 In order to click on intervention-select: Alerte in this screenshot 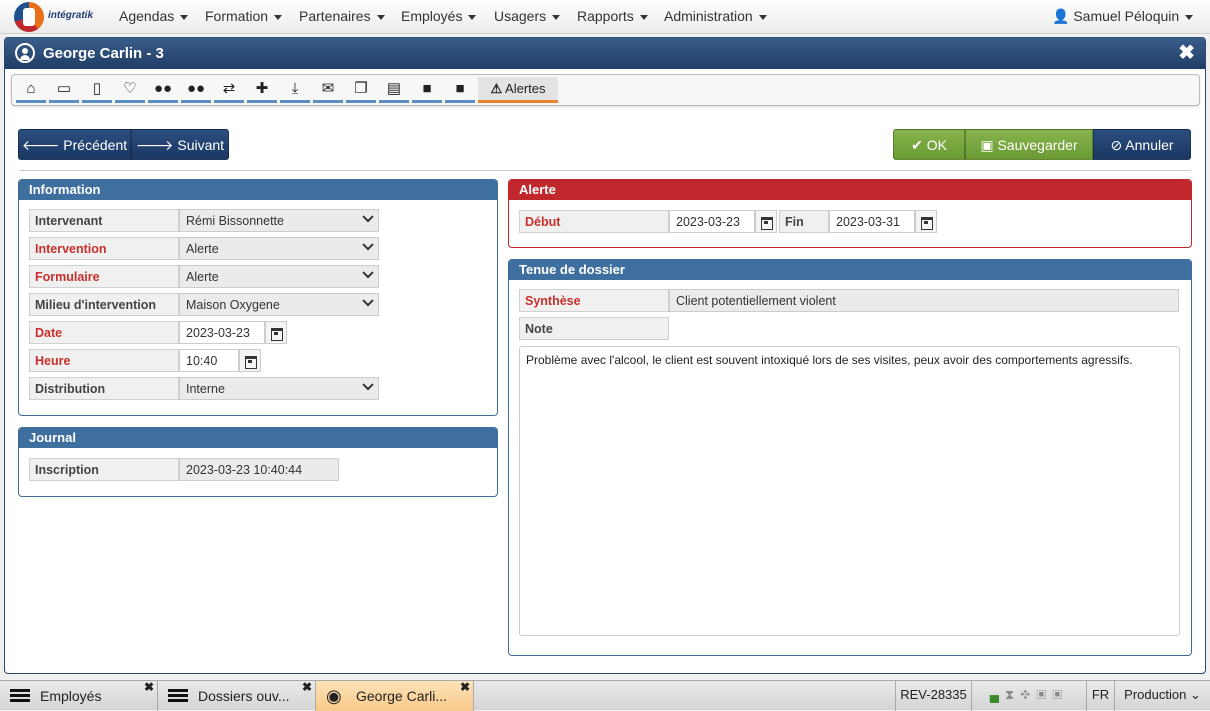, I will do `click(279, 248)`.